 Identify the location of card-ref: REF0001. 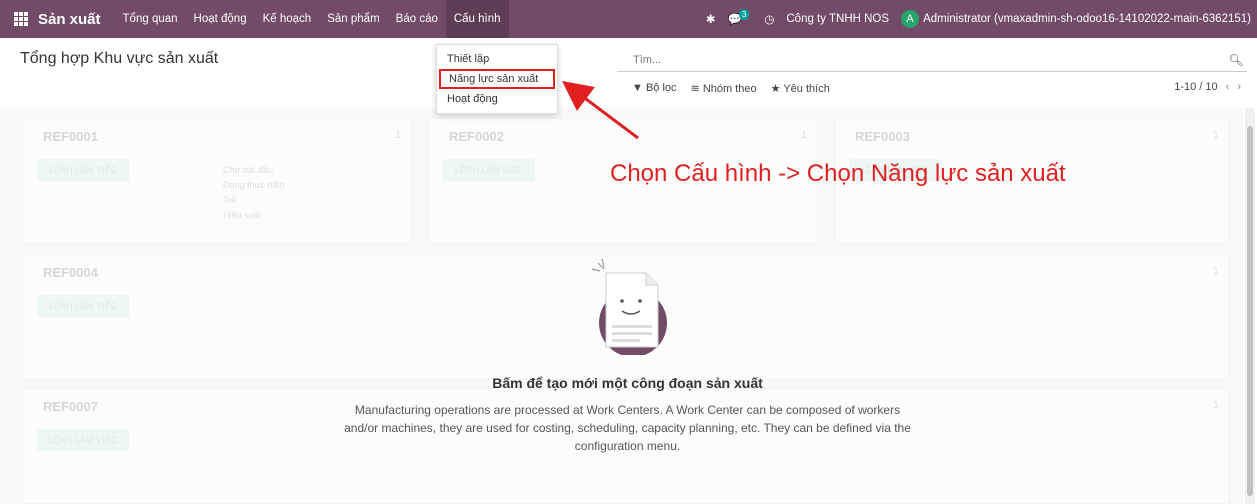
(70, 136).